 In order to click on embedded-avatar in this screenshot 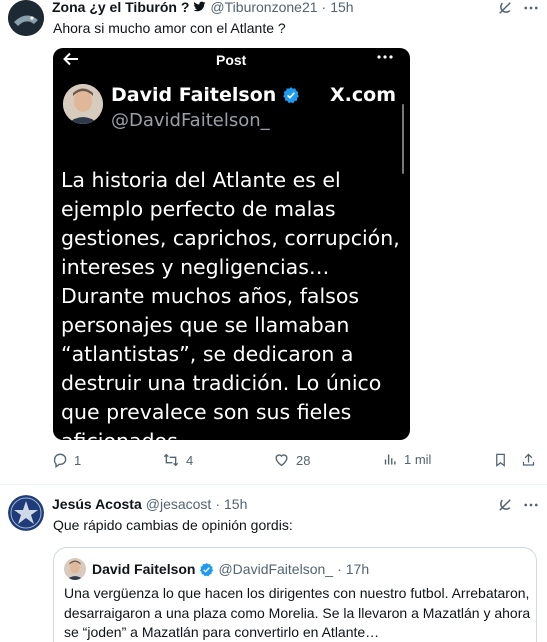, I will do `click(83, 104)`.